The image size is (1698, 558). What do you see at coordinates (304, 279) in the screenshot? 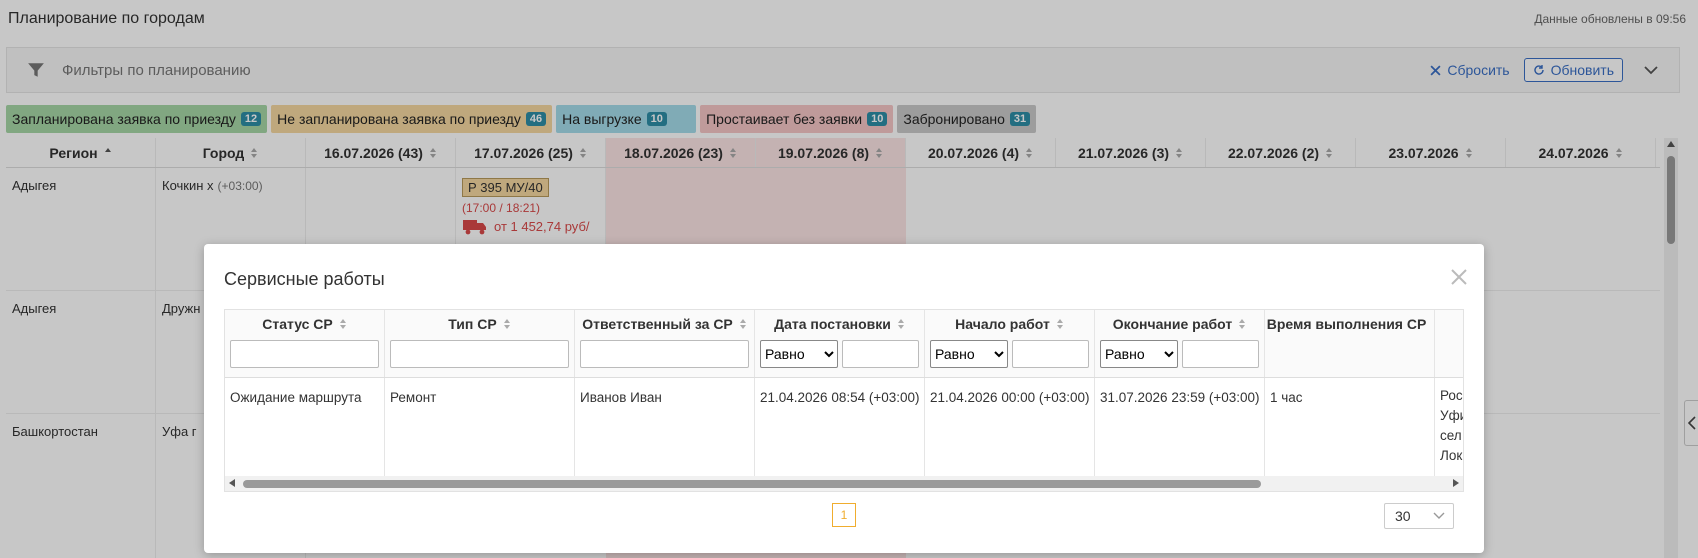
I see `modal-title: Сервисные работы` at bounding box center [304, 279].